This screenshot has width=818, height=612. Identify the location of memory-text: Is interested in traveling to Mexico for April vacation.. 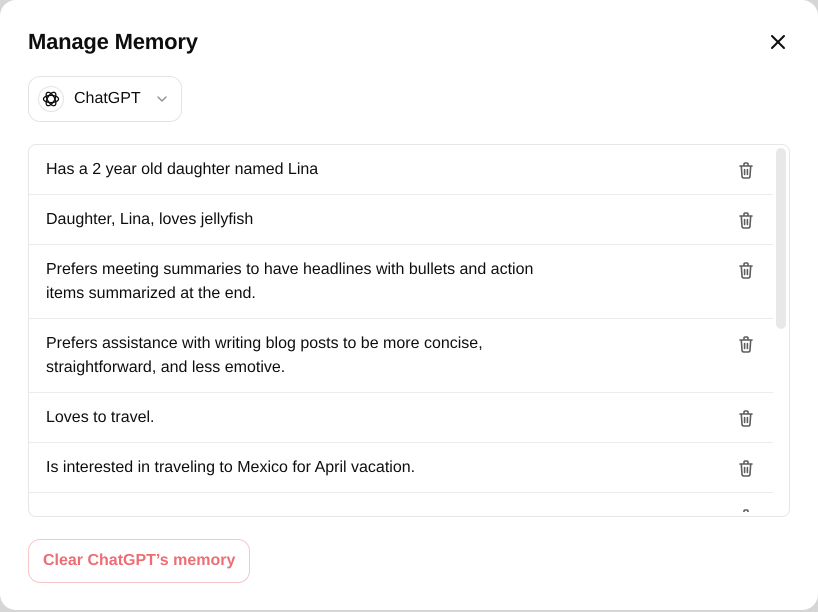
(231, 468).